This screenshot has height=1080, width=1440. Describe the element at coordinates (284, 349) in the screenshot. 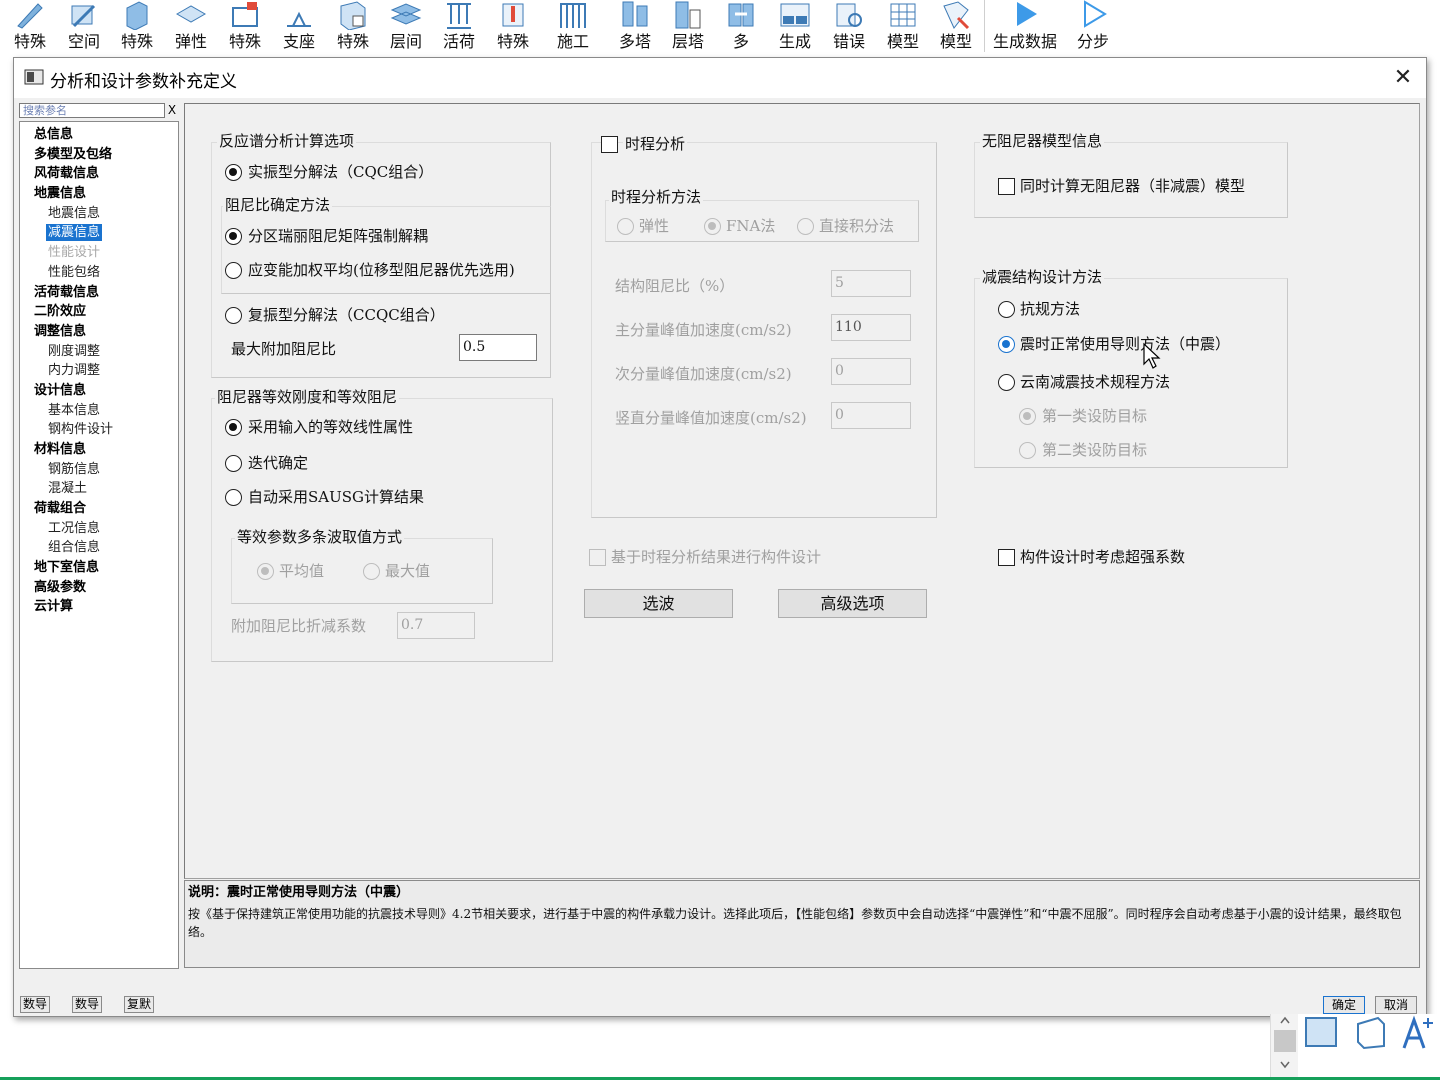

I see `max-damping-label: 最大附加阻尼比` at that location.